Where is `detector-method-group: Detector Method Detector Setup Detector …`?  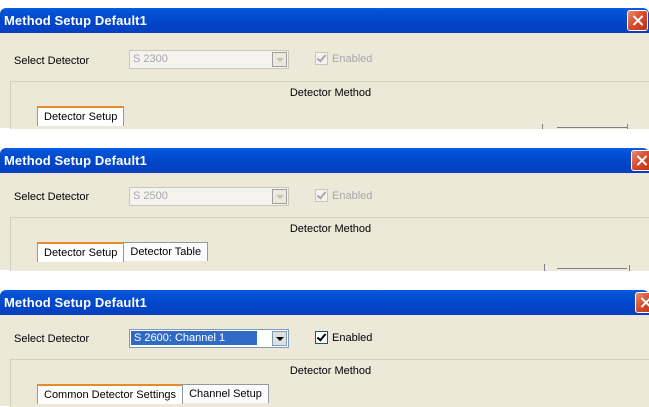
detector-method-group: Detector Method Detector Setup Detector … is located at coordinates (329, 244).